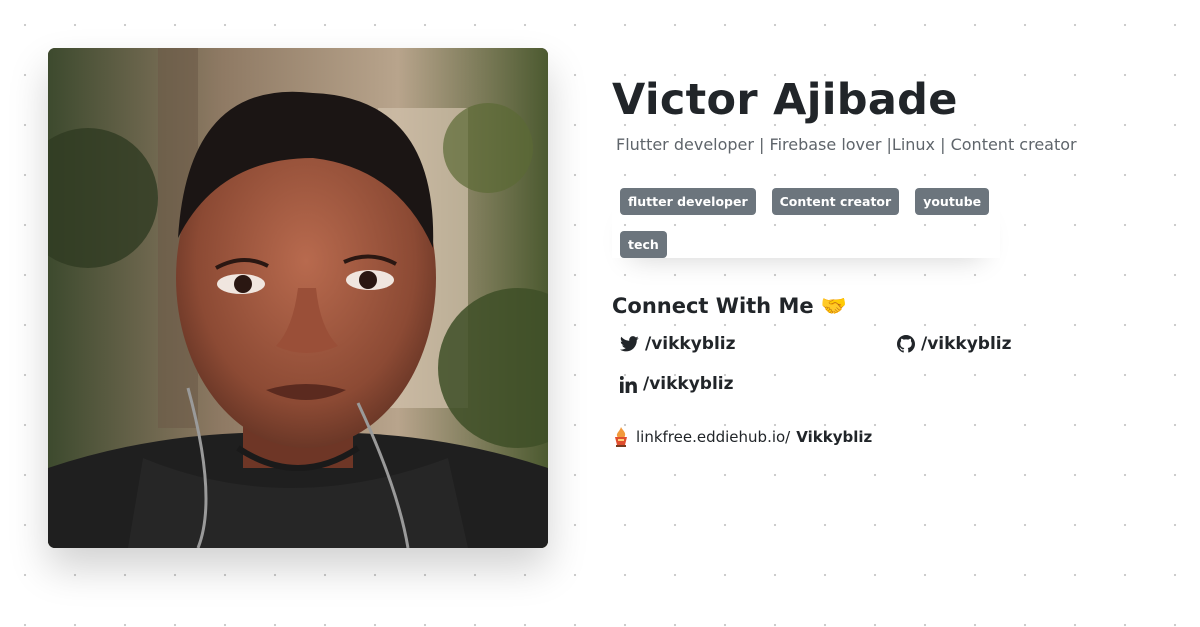 The height and width of the screenshot is (627, 1200). Describe the element at coordinates (1035, 344) in the screenshot. I see `github-link: /vikkybliz` at that location.